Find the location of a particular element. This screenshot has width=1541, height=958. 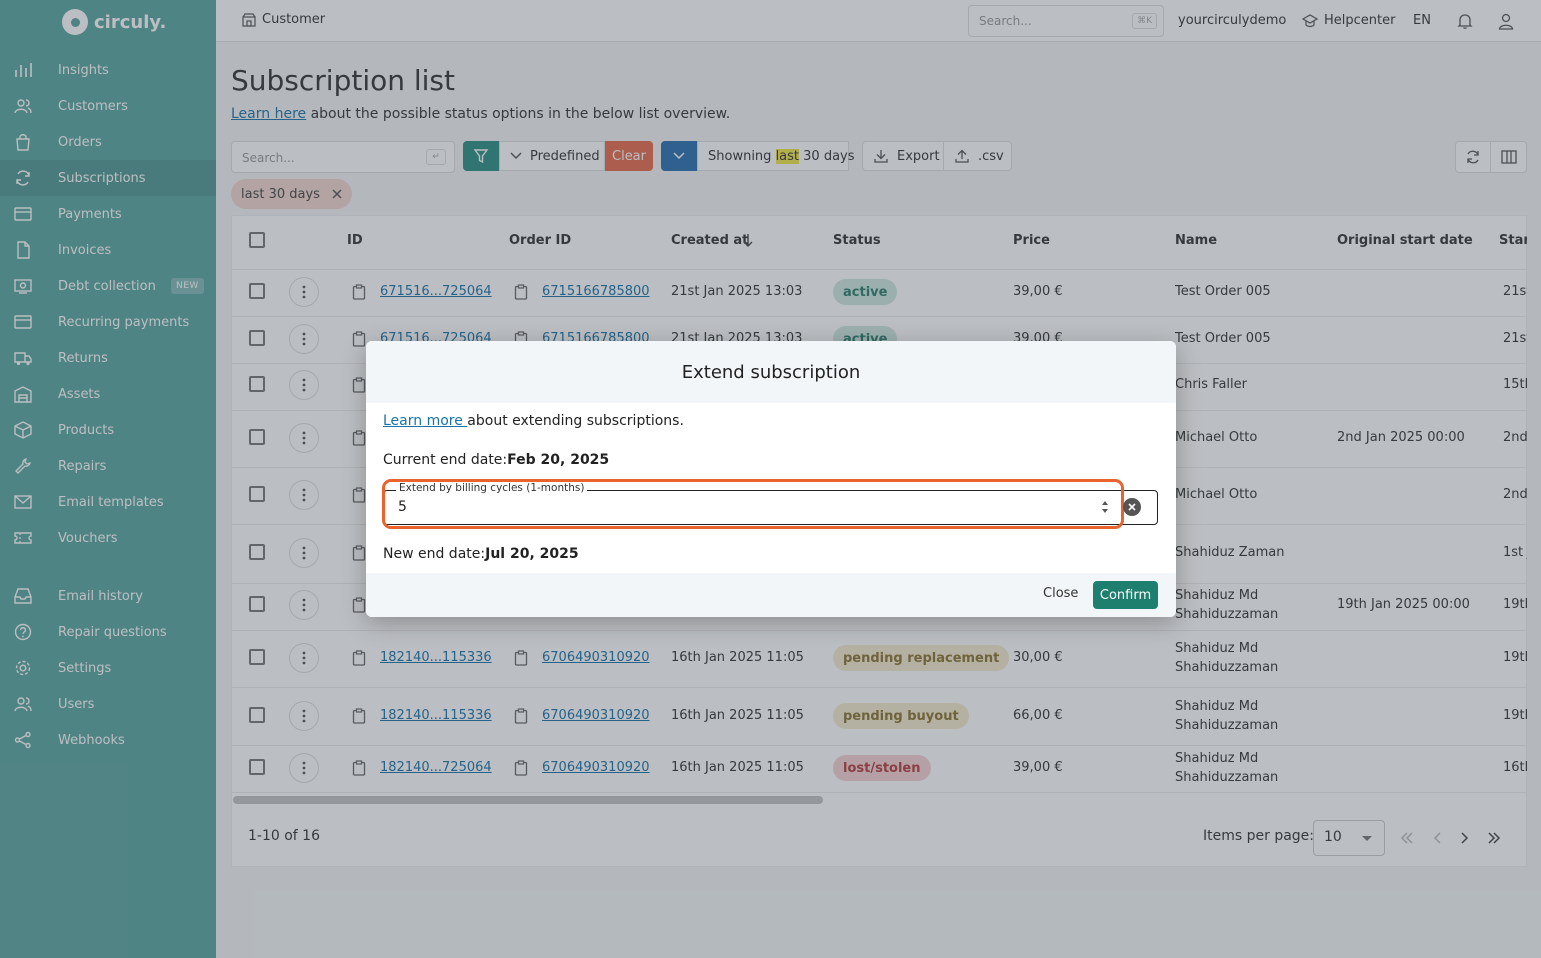

learn-more-link: Learn more is located at coordinates (425, 421).